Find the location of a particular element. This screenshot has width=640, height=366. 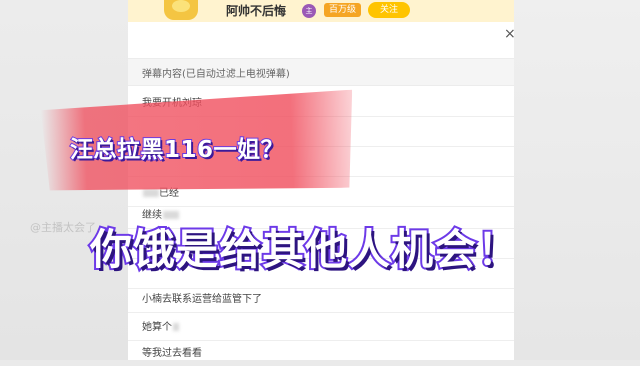

danmaku-list-title: 弹幕内容(已自动过滤上电视弹幕) is located at coordinates (216, 74).